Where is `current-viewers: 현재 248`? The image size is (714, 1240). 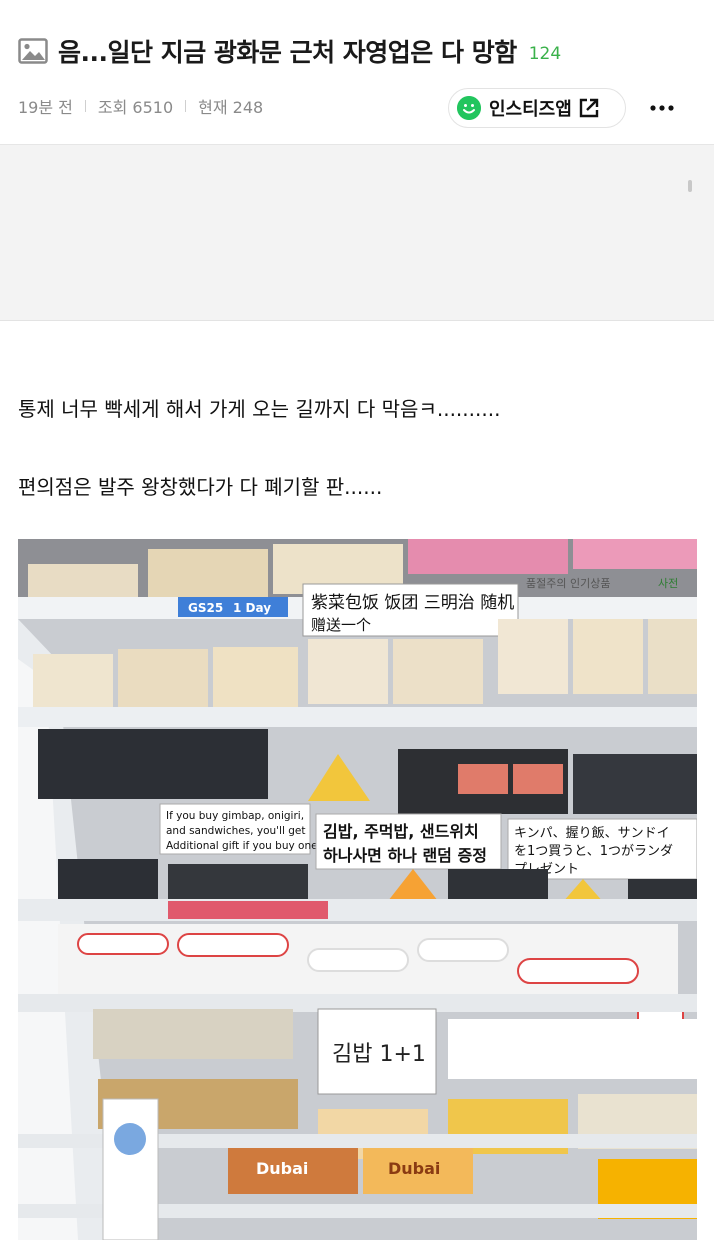
current-viewers: 현재 248 is located at coordinates (231, 107).